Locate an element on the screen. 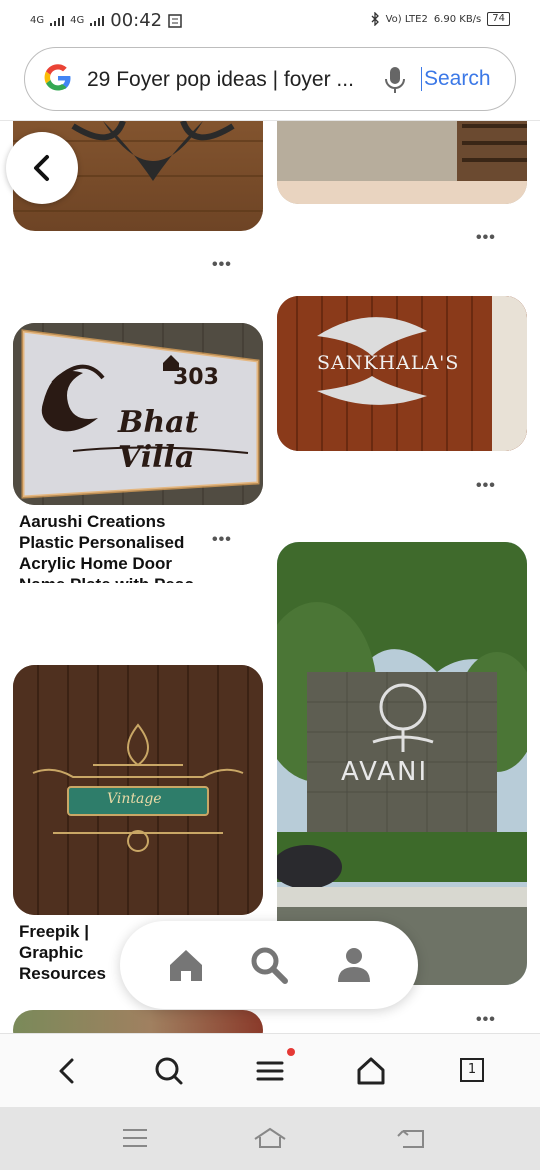 This screenshot has height=1170, width=540. system-nav-bar is located at coordinates (270, 1138).